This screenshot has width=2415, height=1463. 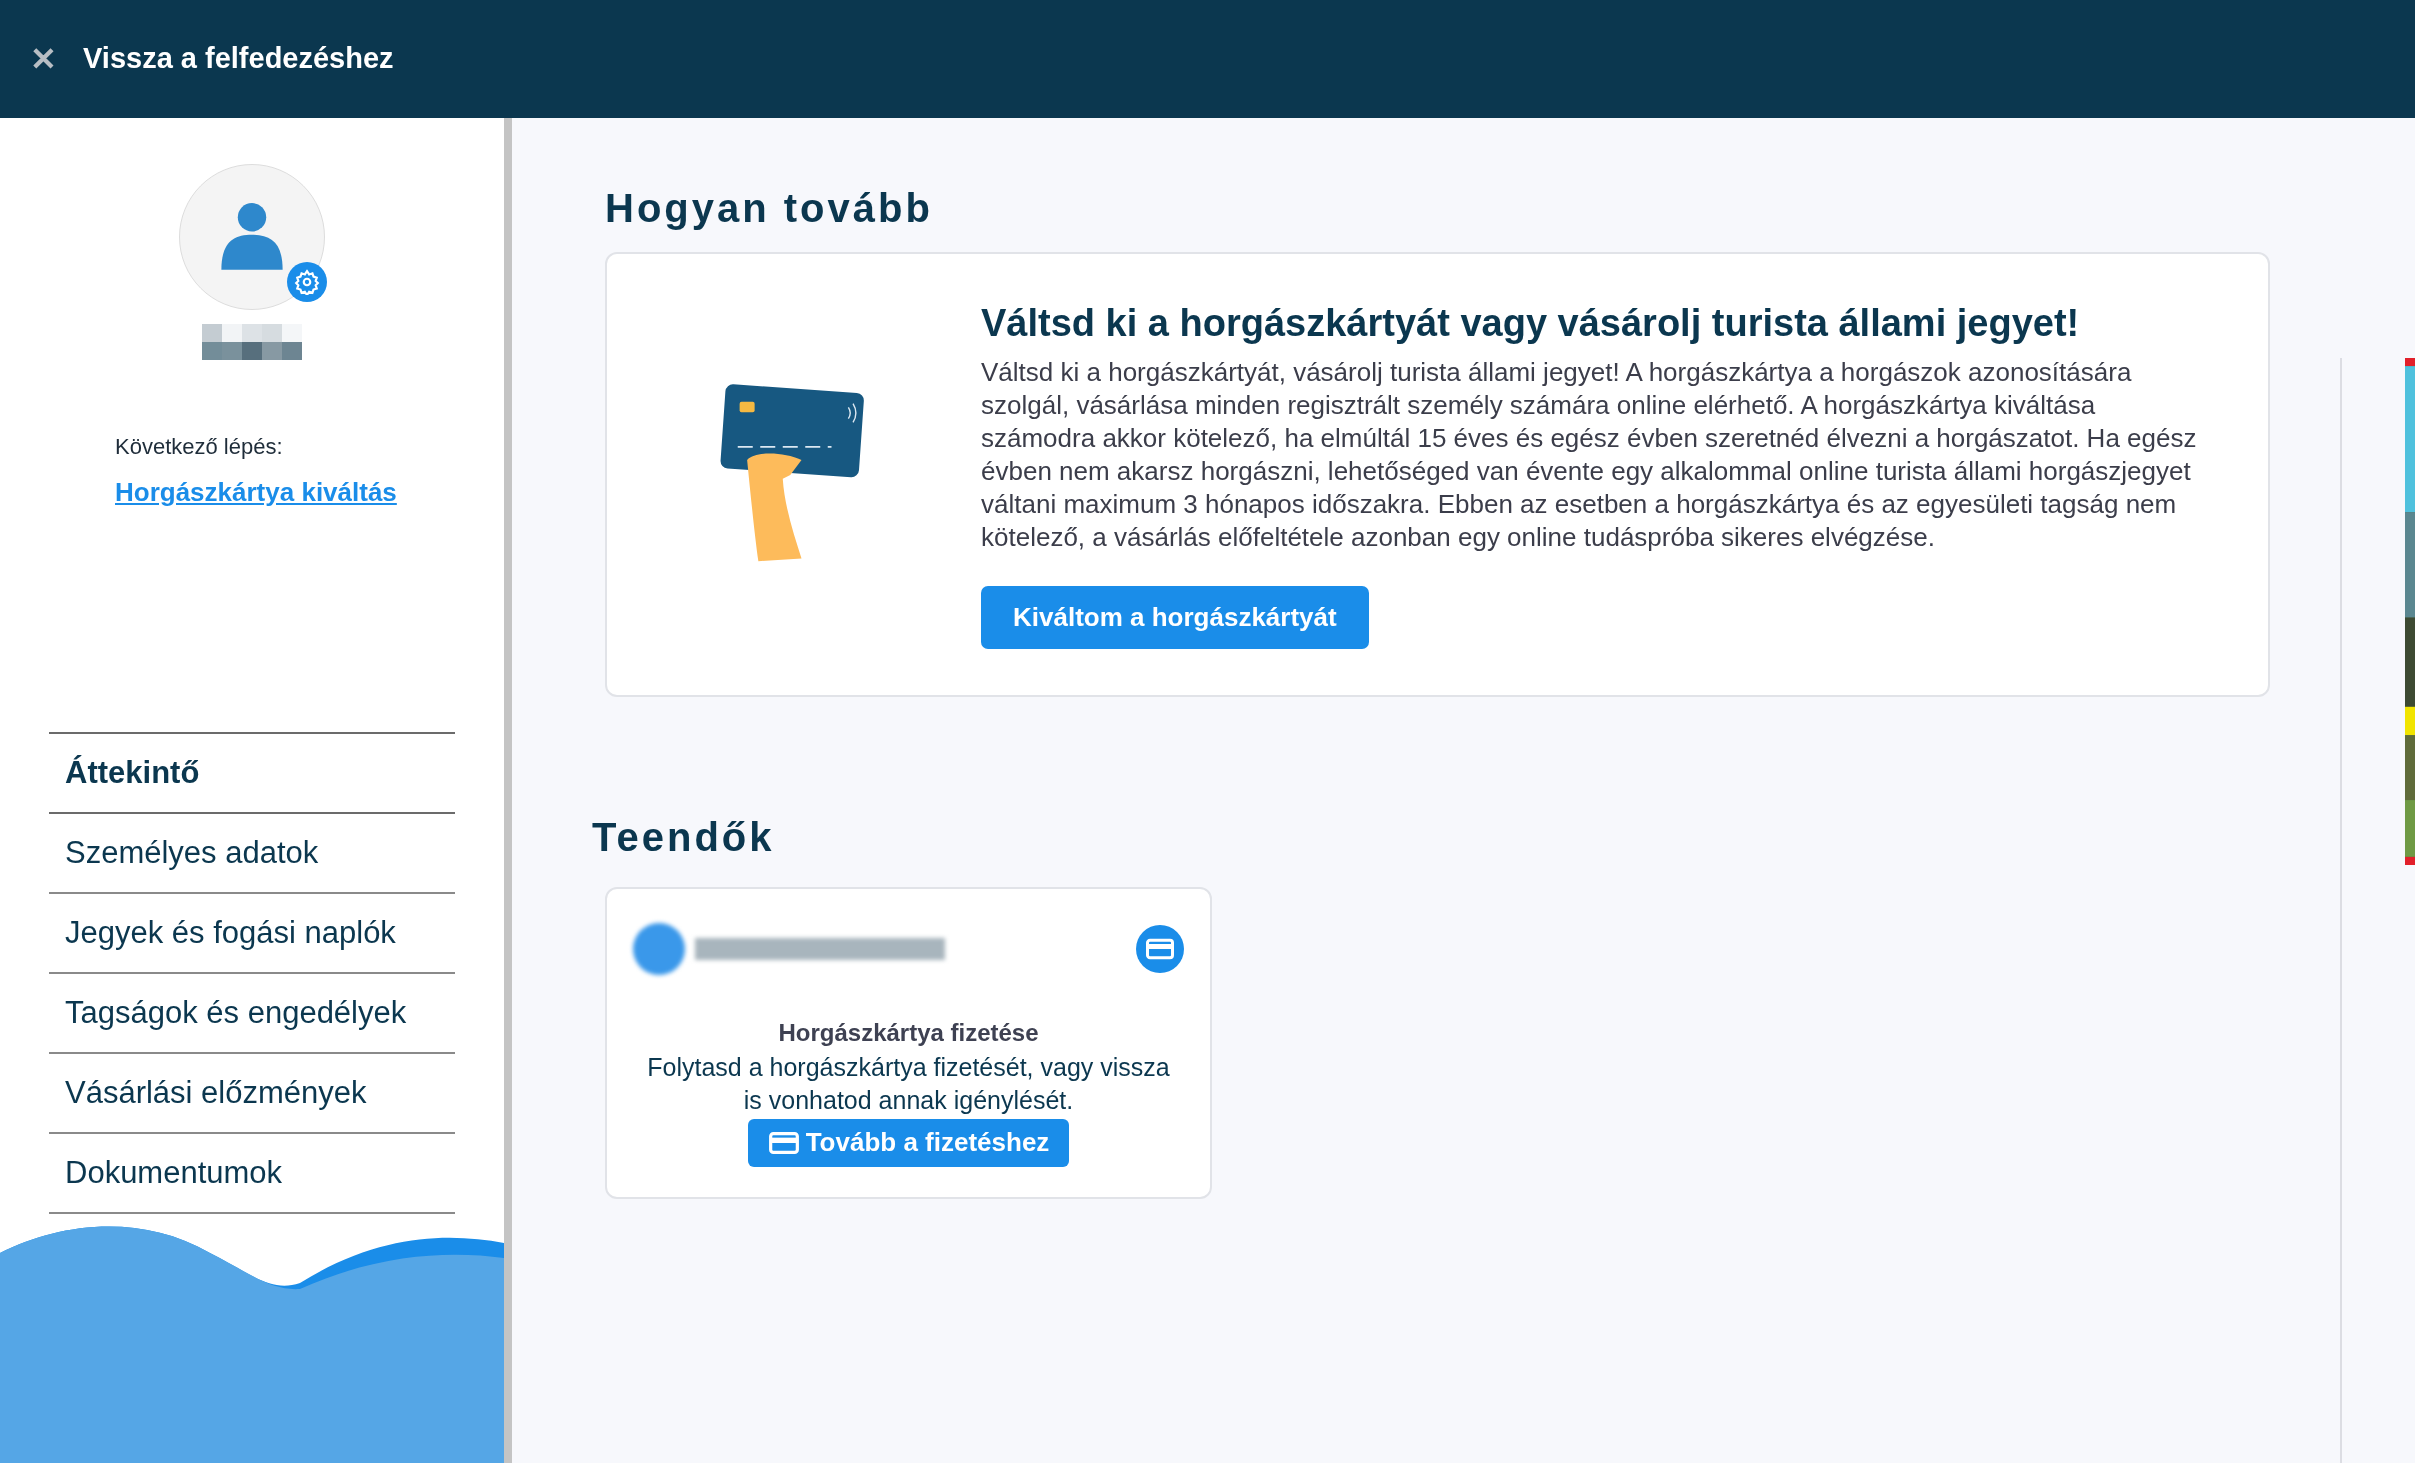 What do you see at coordinates (199, 447) in the screenshot?
I see `next-step-label: Következő lépés:` at bounding box center [199, 447].